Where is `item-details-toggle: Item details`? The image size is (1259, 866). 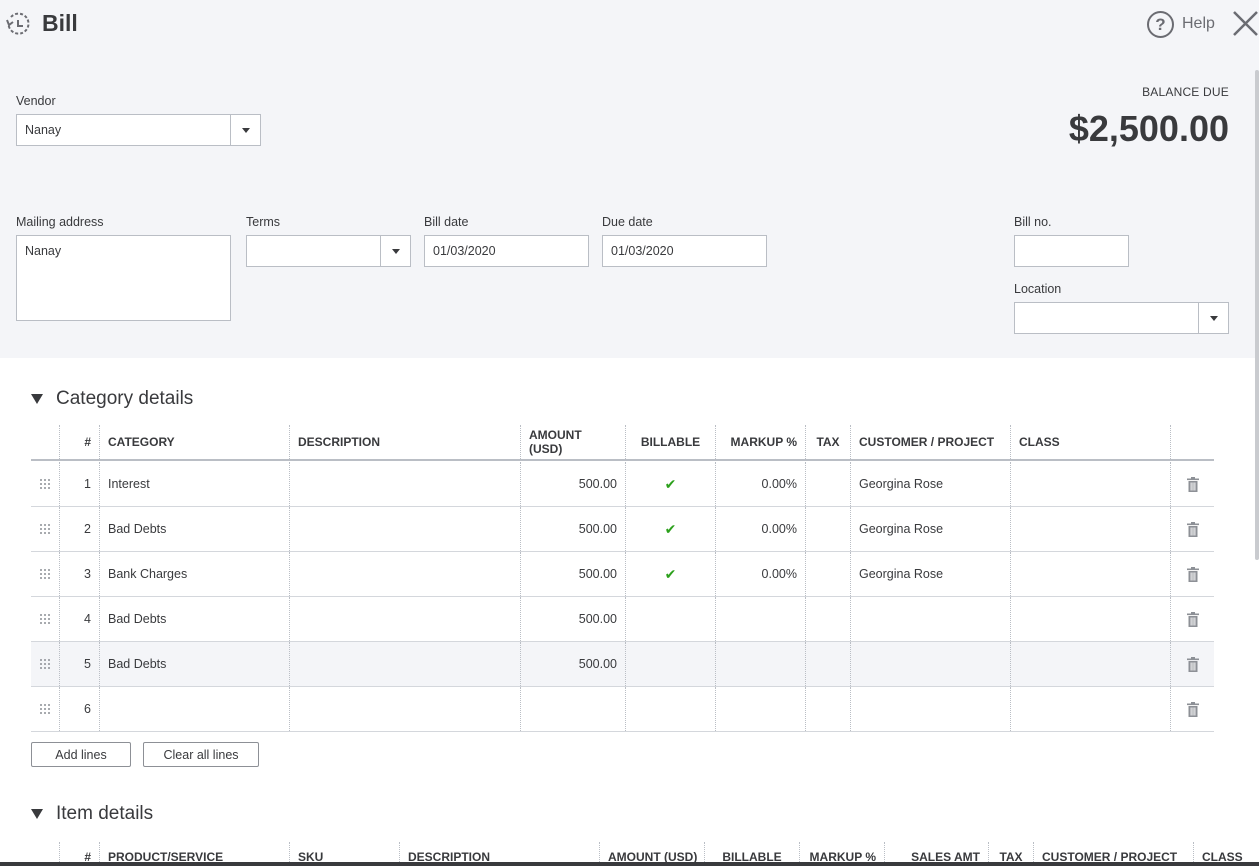
item-details-toggle: Item details is located at coordinates (92, 814).